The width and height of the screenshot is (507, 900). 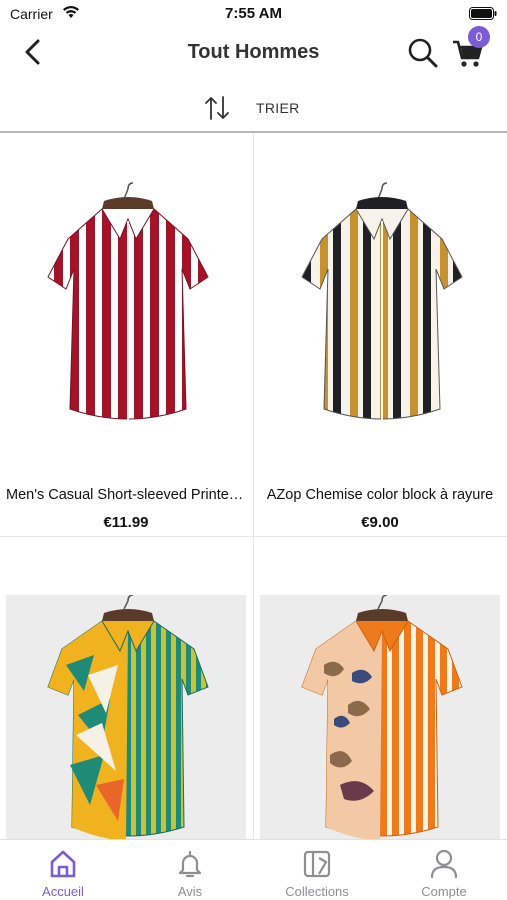 I want to click on cart-count-badge: 0, so click(x=479, y=37).